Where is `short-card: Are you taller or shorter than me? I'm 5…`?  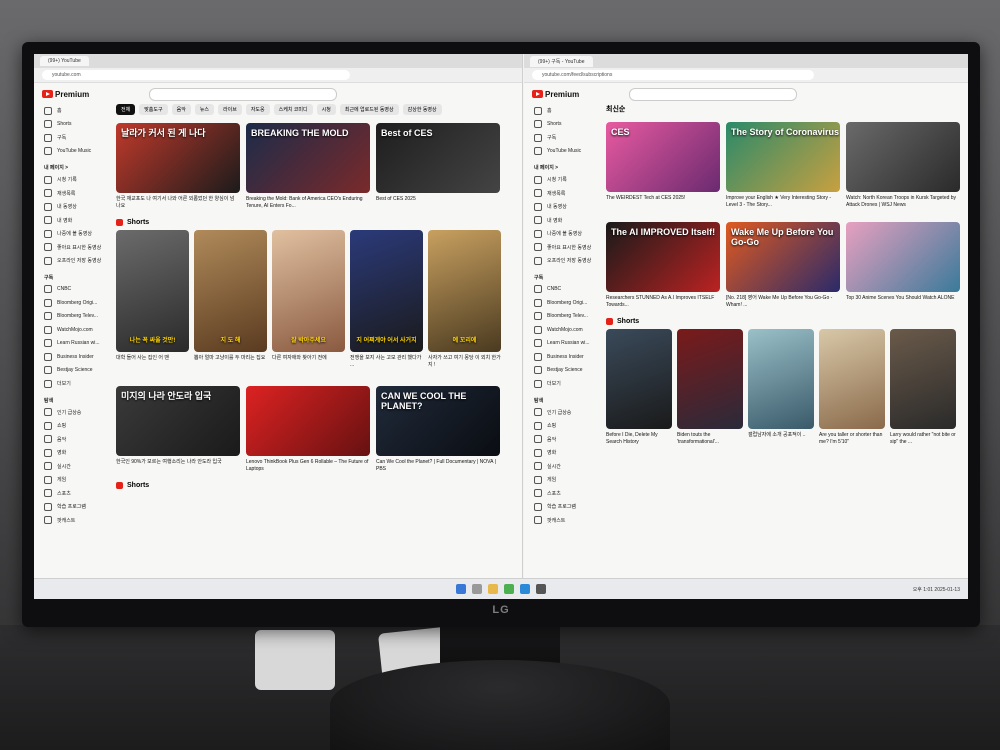
short-card: Are you taller or shorter than me? I'm 5… is located at coordinates (852, 387).